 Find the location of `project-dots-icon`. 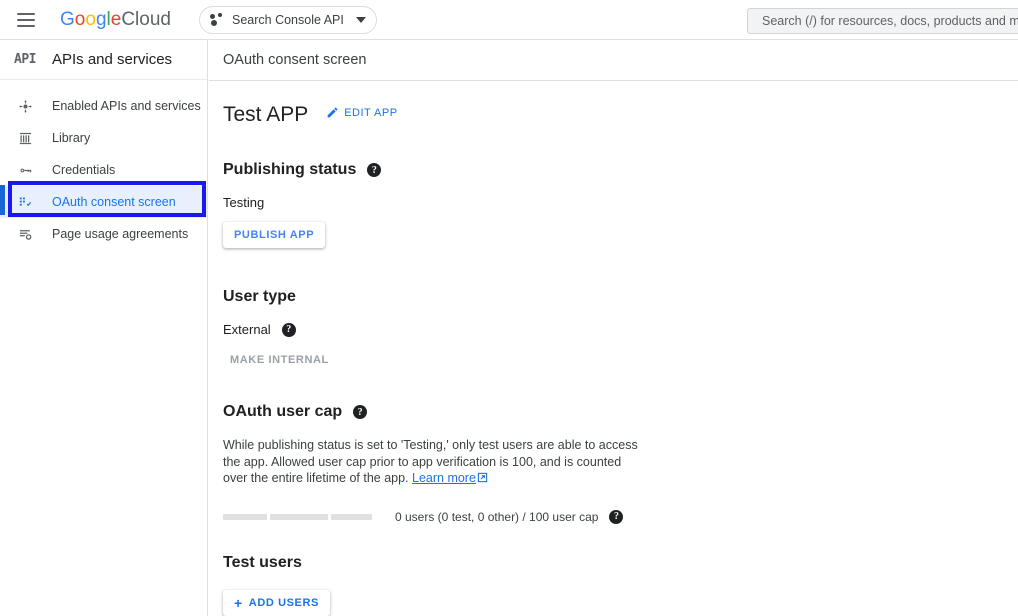

project-dots-icon is located at coordinates (217, 20).